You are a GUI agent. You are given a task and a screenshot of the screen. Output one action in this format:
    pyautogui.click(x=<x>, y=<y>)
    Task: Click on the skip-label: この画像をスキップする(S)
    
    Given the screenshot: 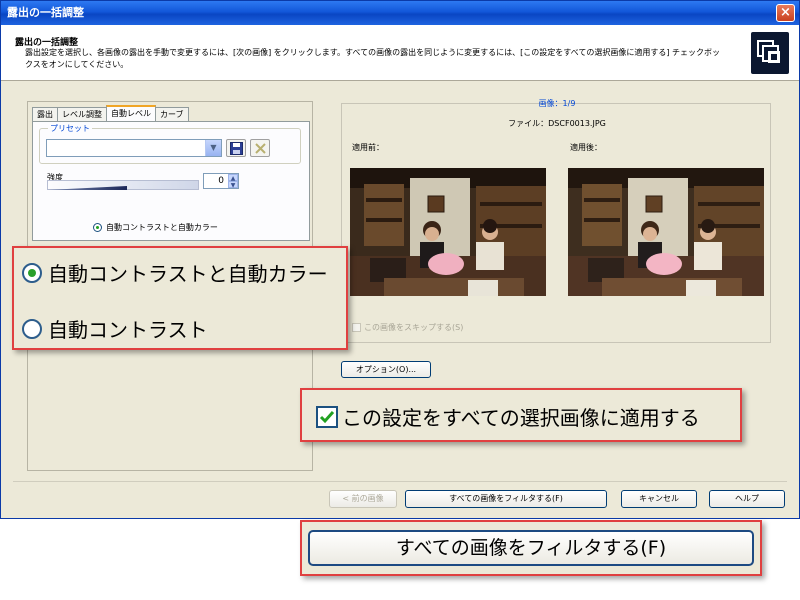 What is the action you would take?
    pyautogui.click(x=414, y=327)
    